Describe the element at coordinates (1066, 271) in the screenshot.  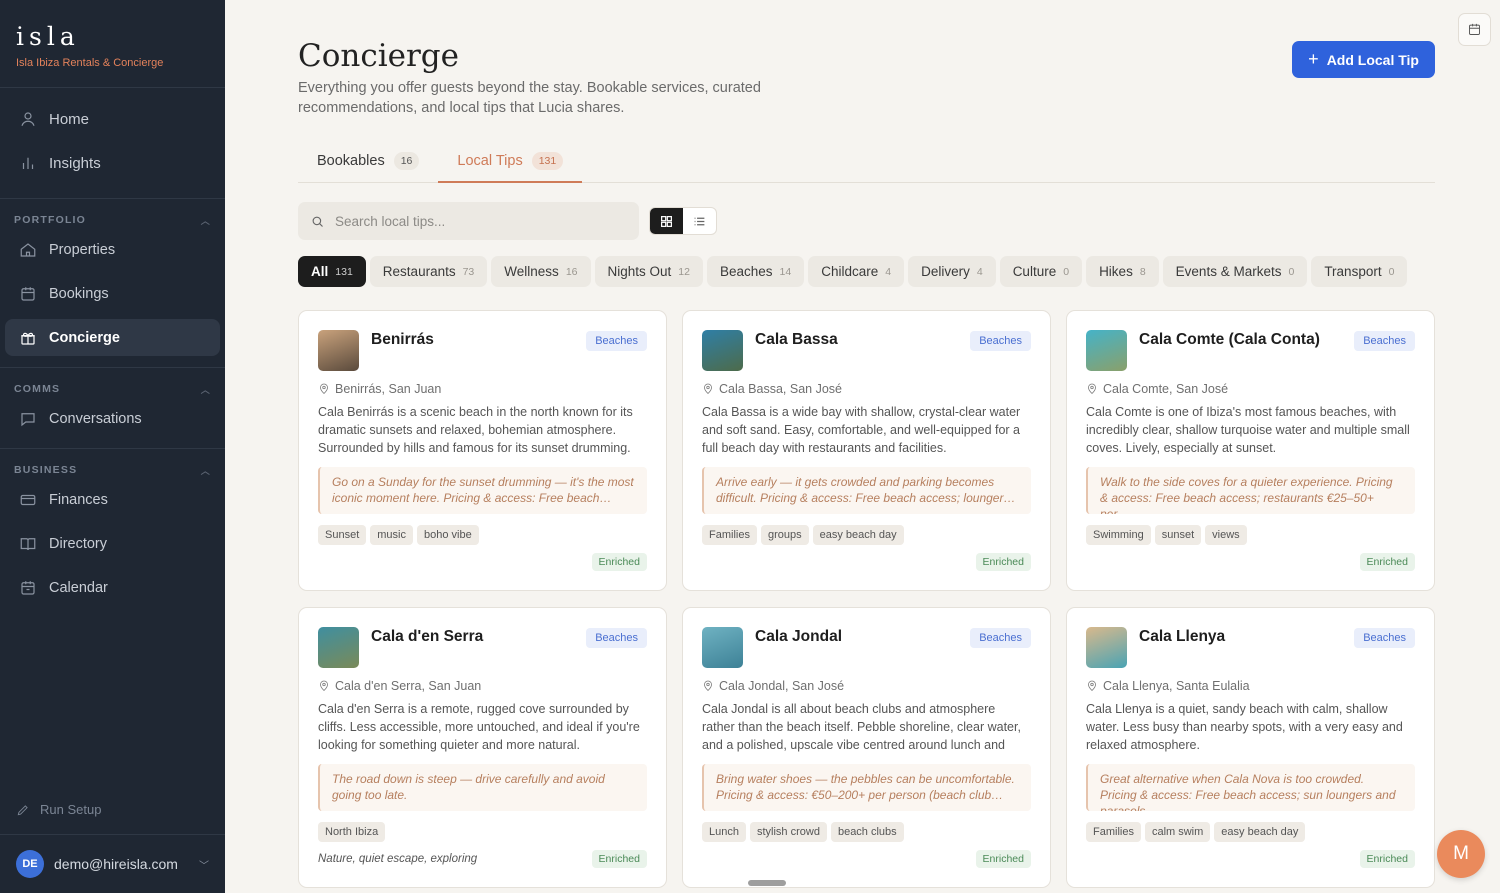
I see `filter-count: 0` at that location.